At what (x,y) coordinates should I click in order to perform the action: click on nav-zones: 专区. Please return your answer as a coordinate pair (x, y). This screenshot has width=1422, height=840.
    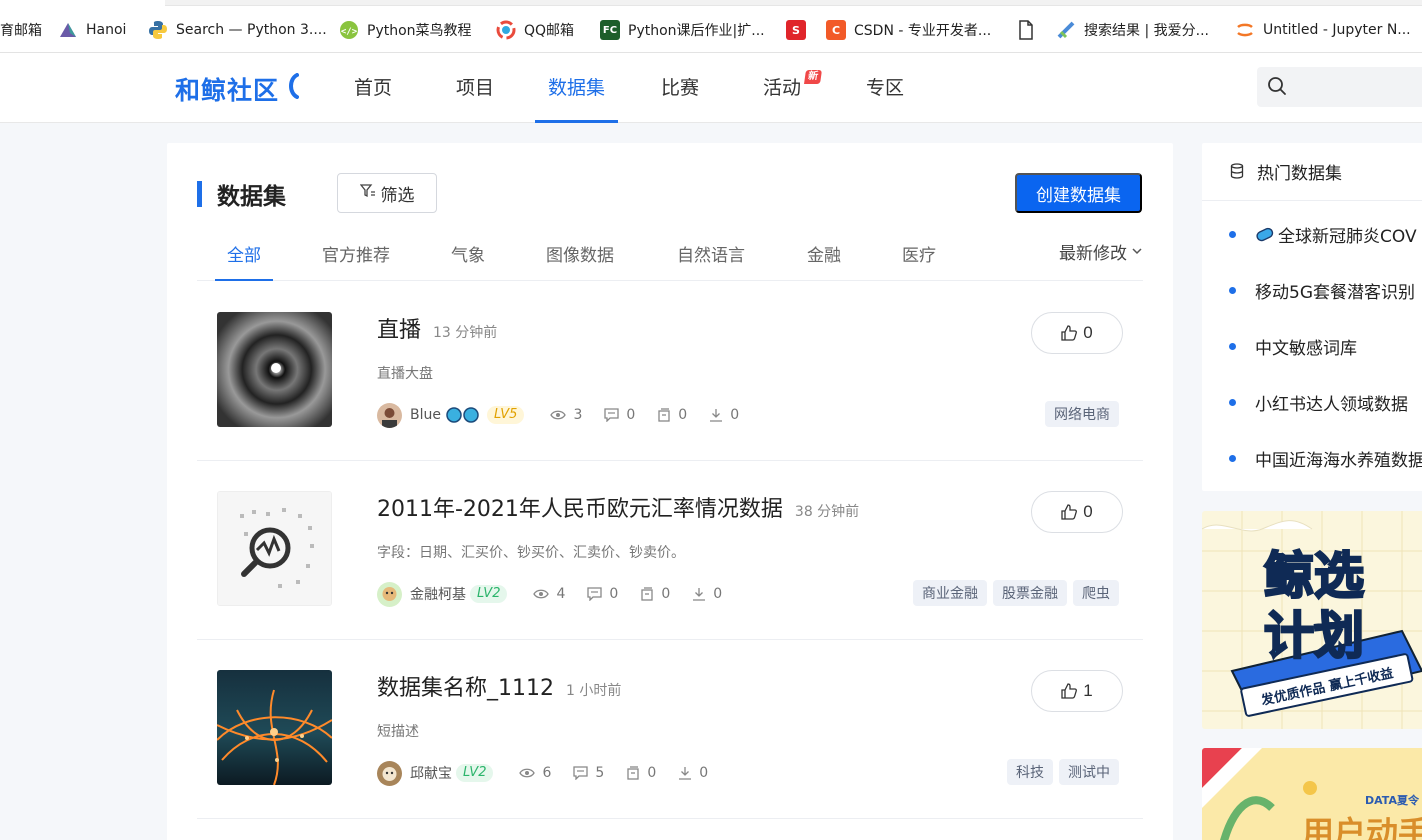
    Looking at the image, I should click on (885, 88).